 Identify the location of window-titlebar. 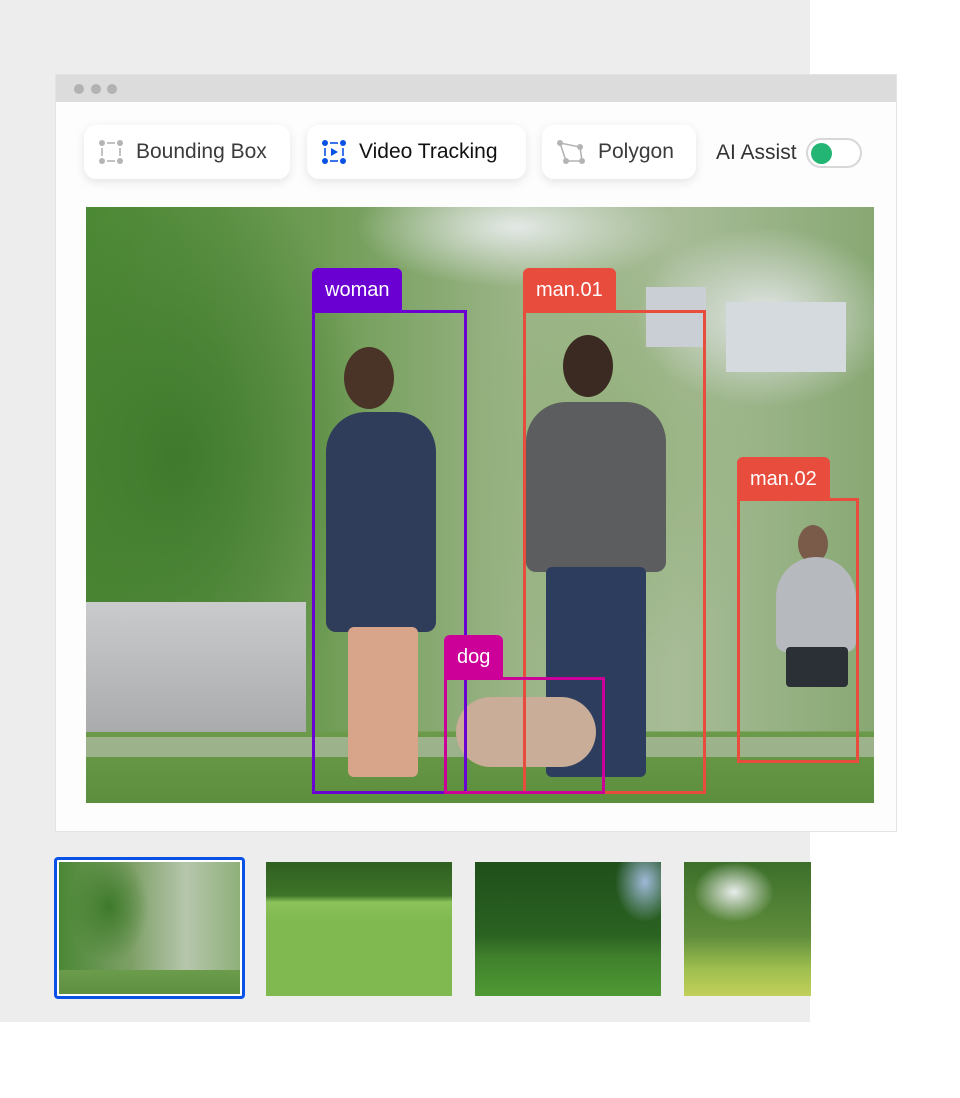
(476, 88).